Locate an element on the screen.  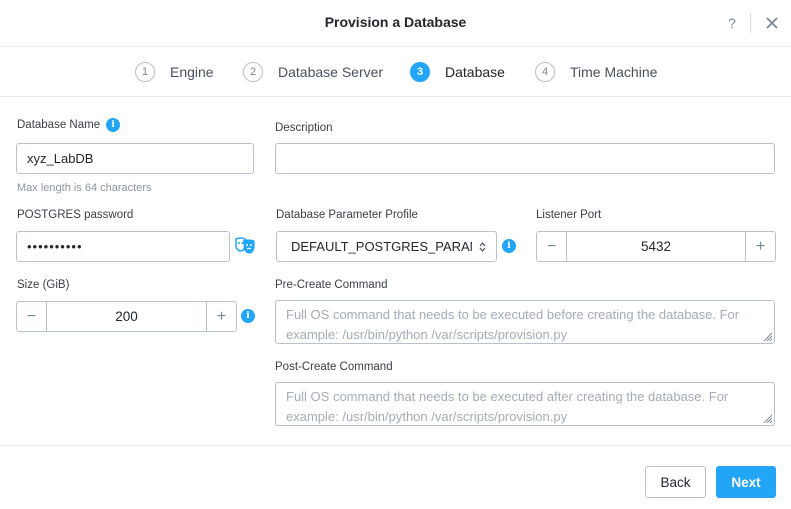
mask-icon is located at coordinates (245, 245).